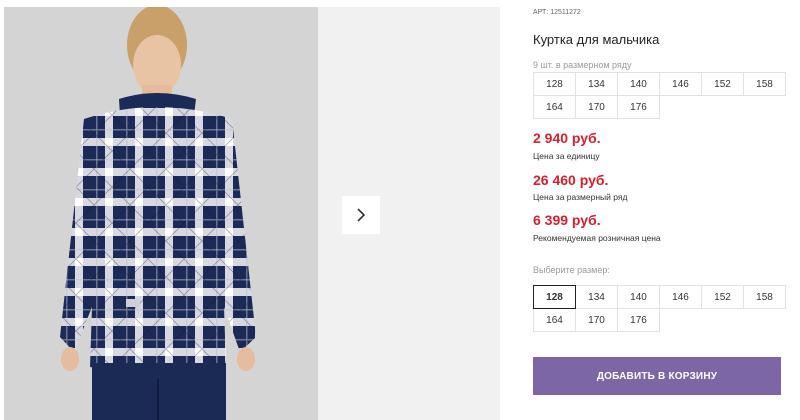 This screenshot has height=420, width=800. What do you see at coordinates (597, 238) in the screenshot?
I see `retail-price-label: Рекомендуемая розничная цена` at bounding box center [597, 238].